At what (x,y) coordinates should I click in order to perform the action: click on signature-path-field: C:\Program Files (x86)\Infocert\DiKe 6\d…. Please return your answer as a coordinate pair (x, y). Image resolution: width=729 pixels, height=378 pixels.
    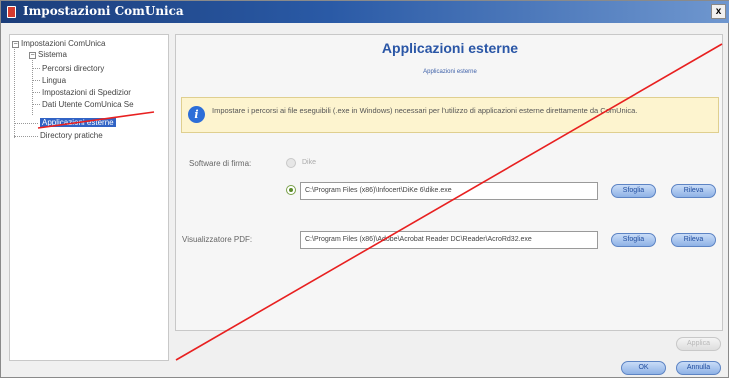
    Looking at the image, I should click on (449, 191).